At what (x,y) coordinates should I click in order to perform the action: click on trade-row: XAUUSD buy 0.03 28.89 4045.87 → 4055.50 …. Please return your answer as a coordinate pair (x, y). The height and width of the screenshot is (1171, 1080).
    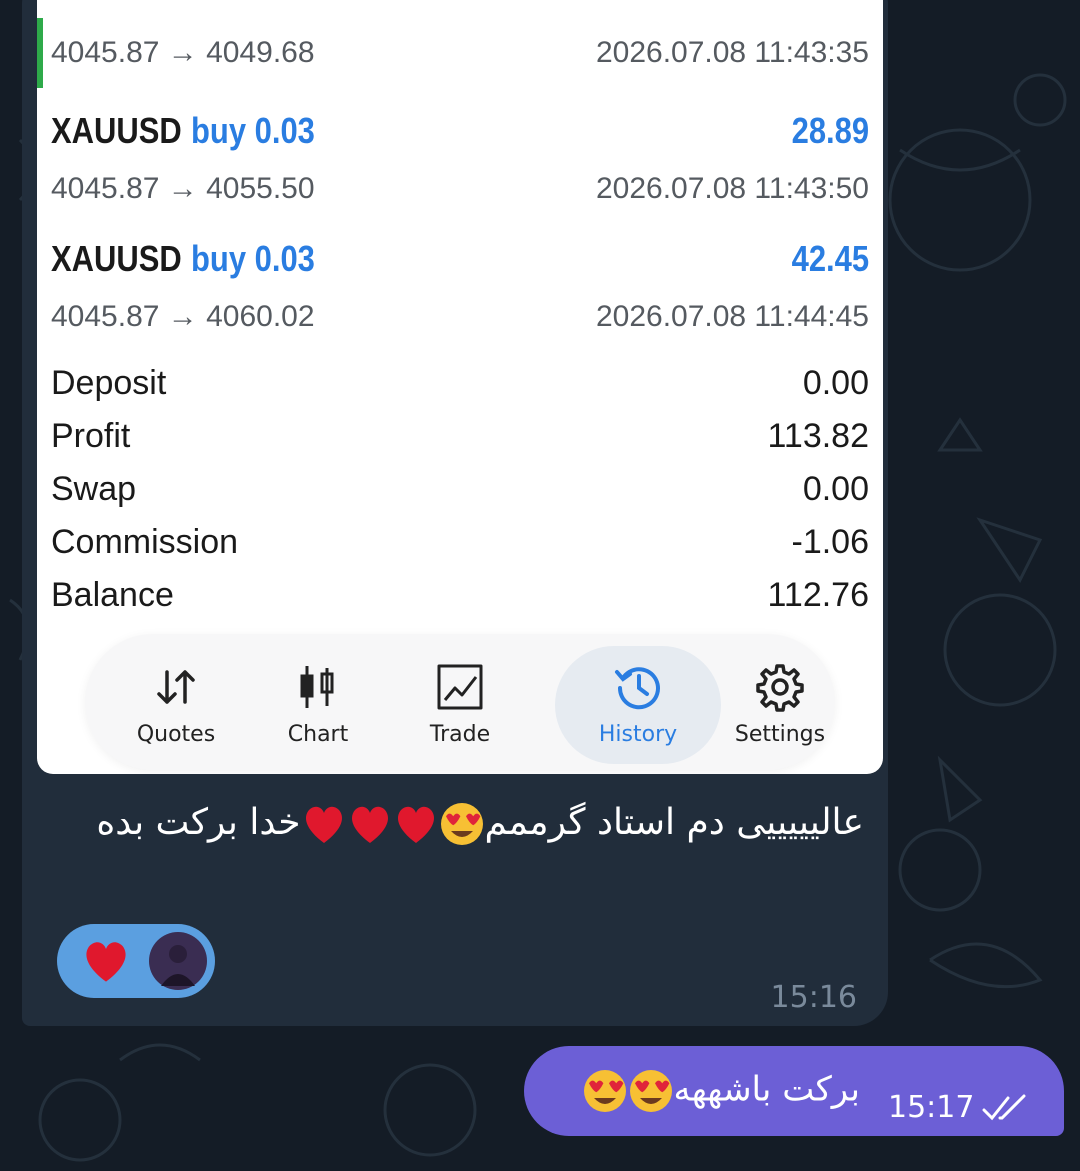
    Looking at the image, I should click on (460, 170).